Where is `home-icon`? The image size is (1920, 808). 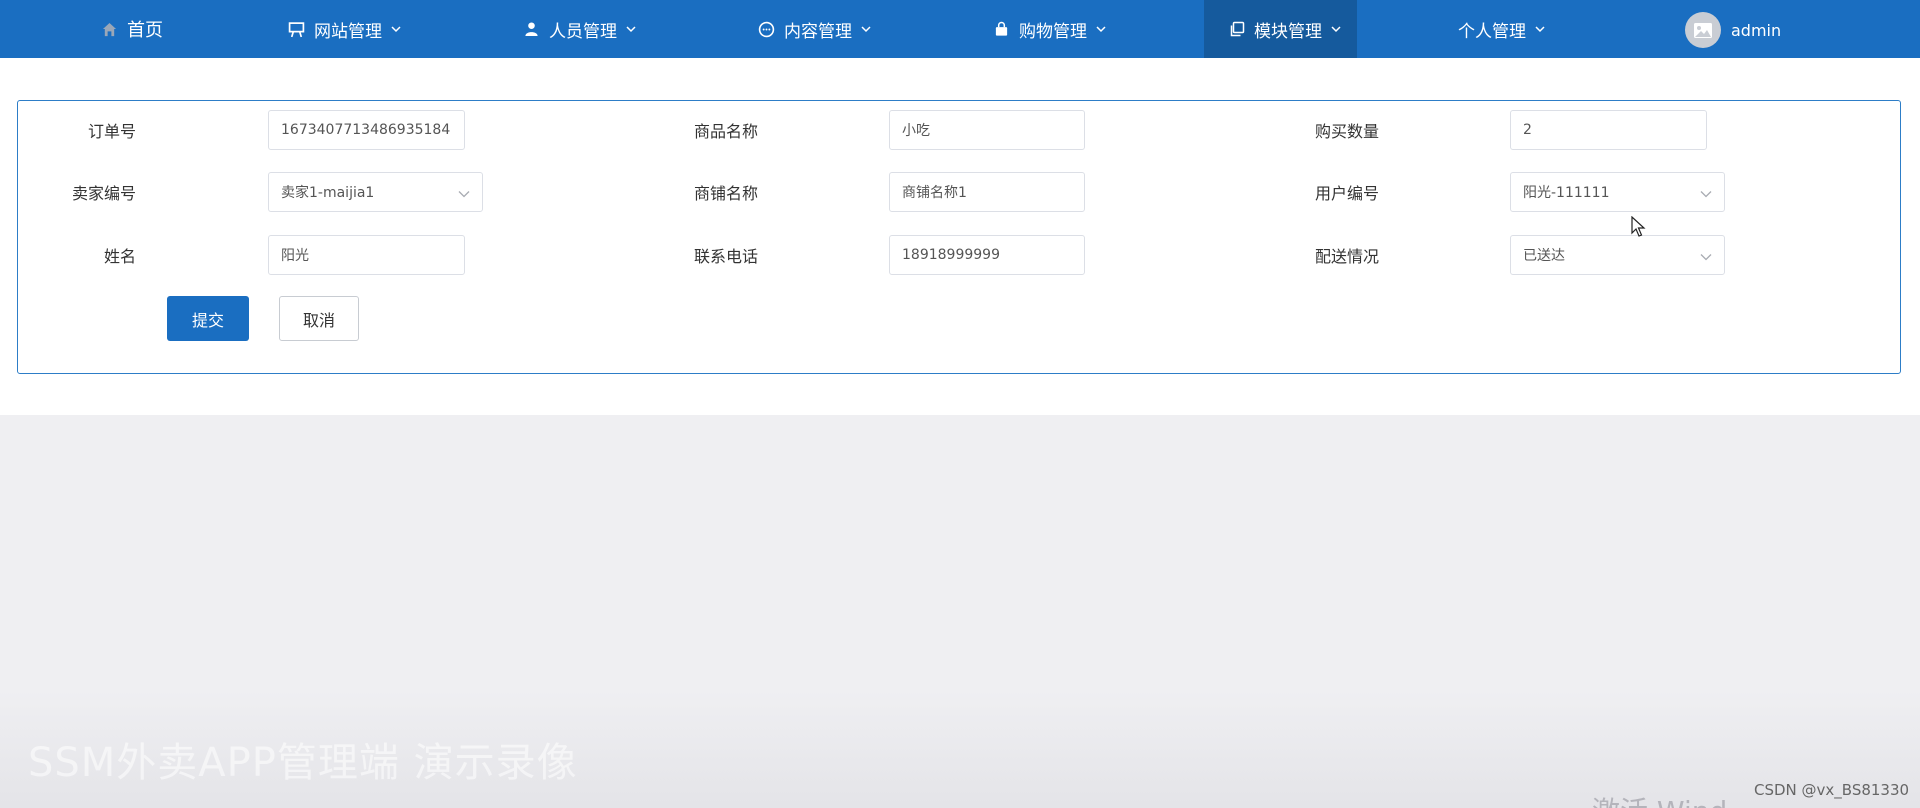
home-icon is located at coordinates (109, 29).